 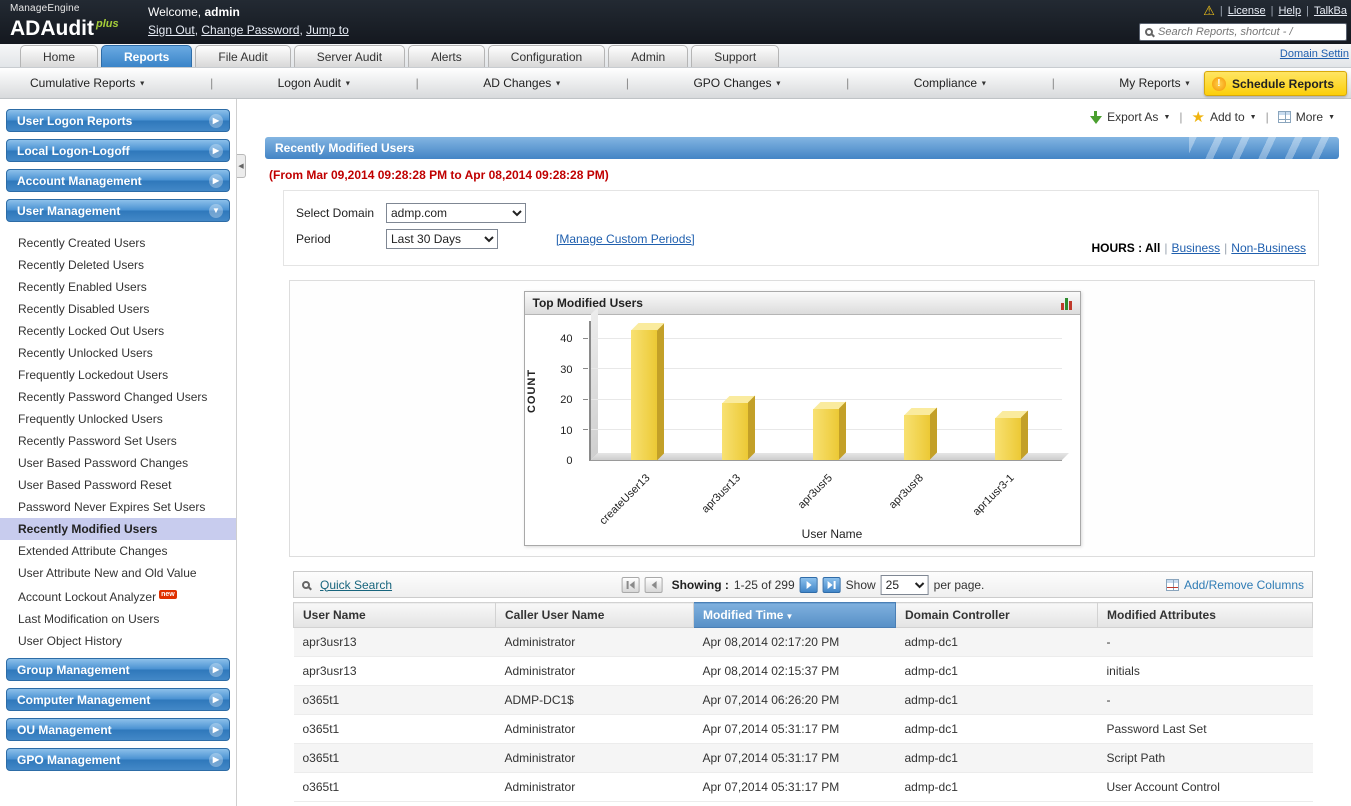 I want to click on tab-home: Home, so click(x=59, y=56).